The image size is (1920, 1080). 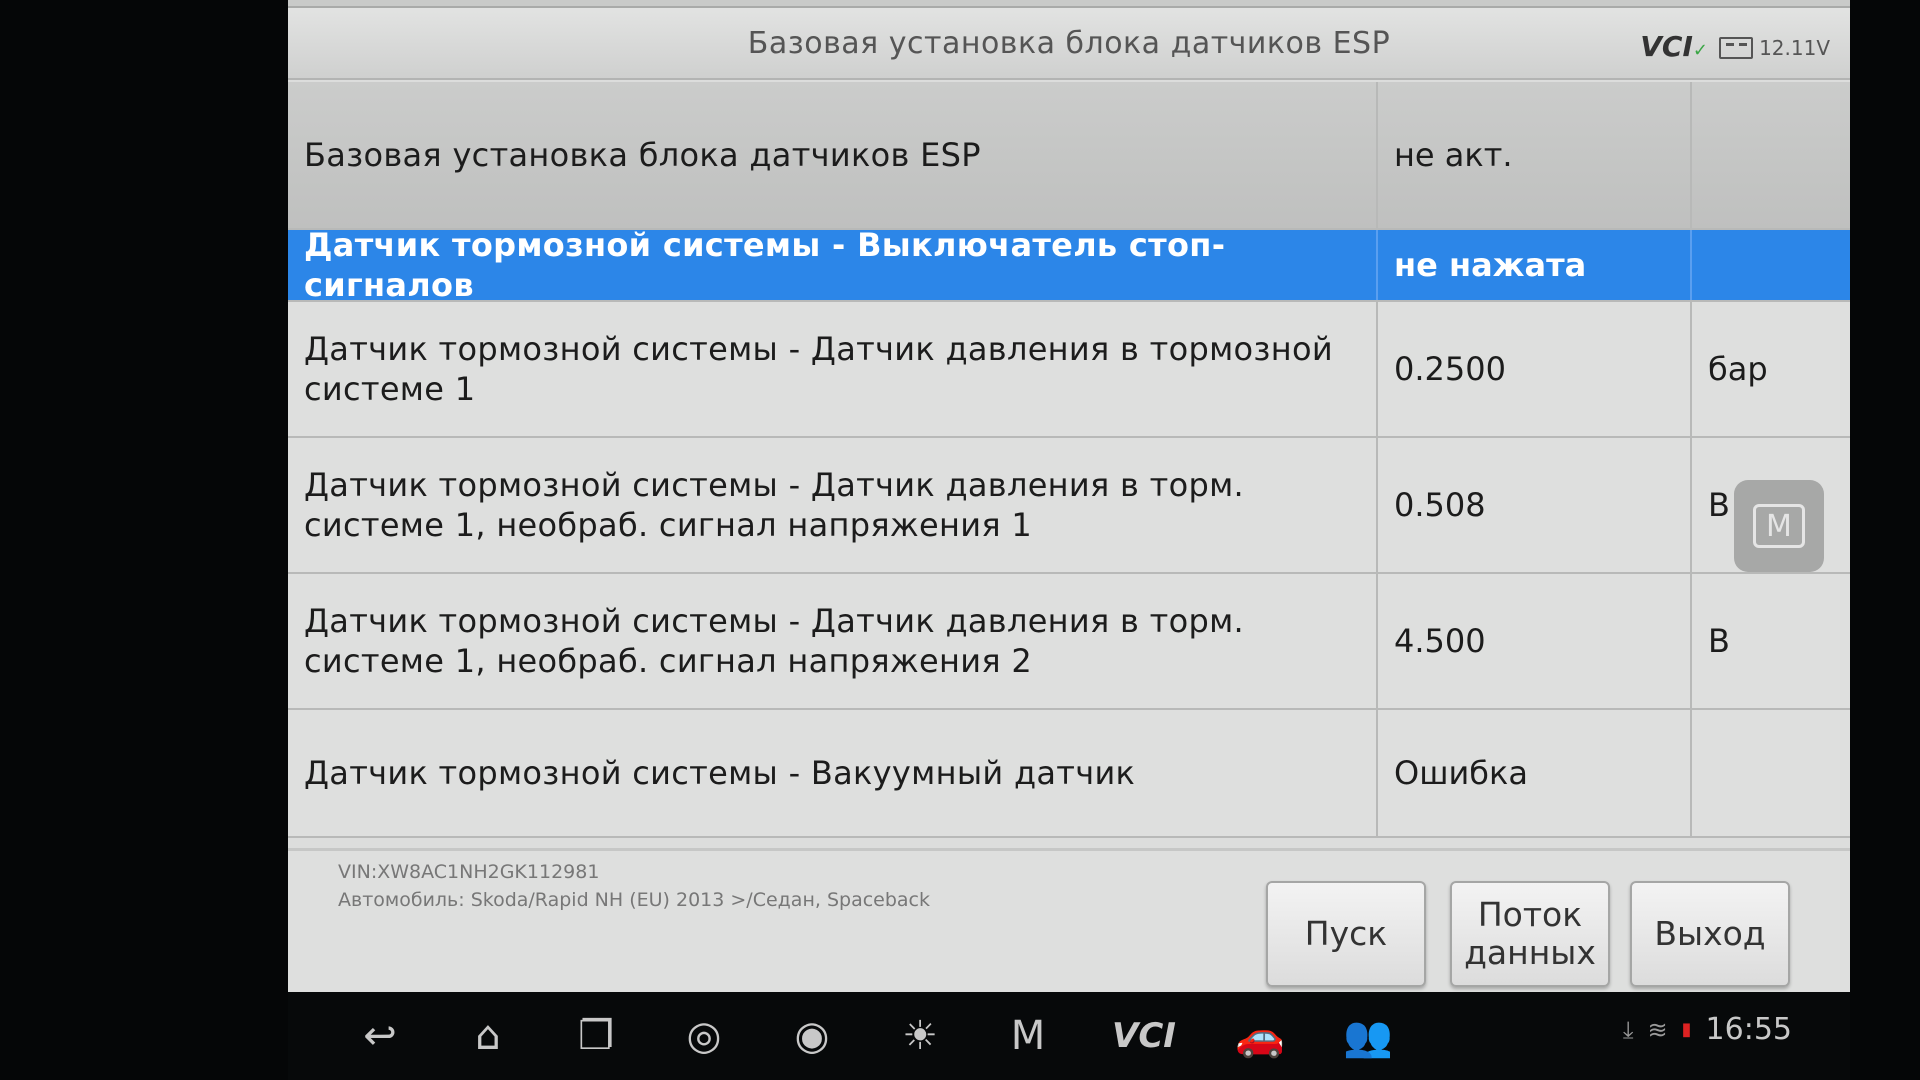 I want to click on battery-low-icon: ▮, so click(x=1686, y=1029).